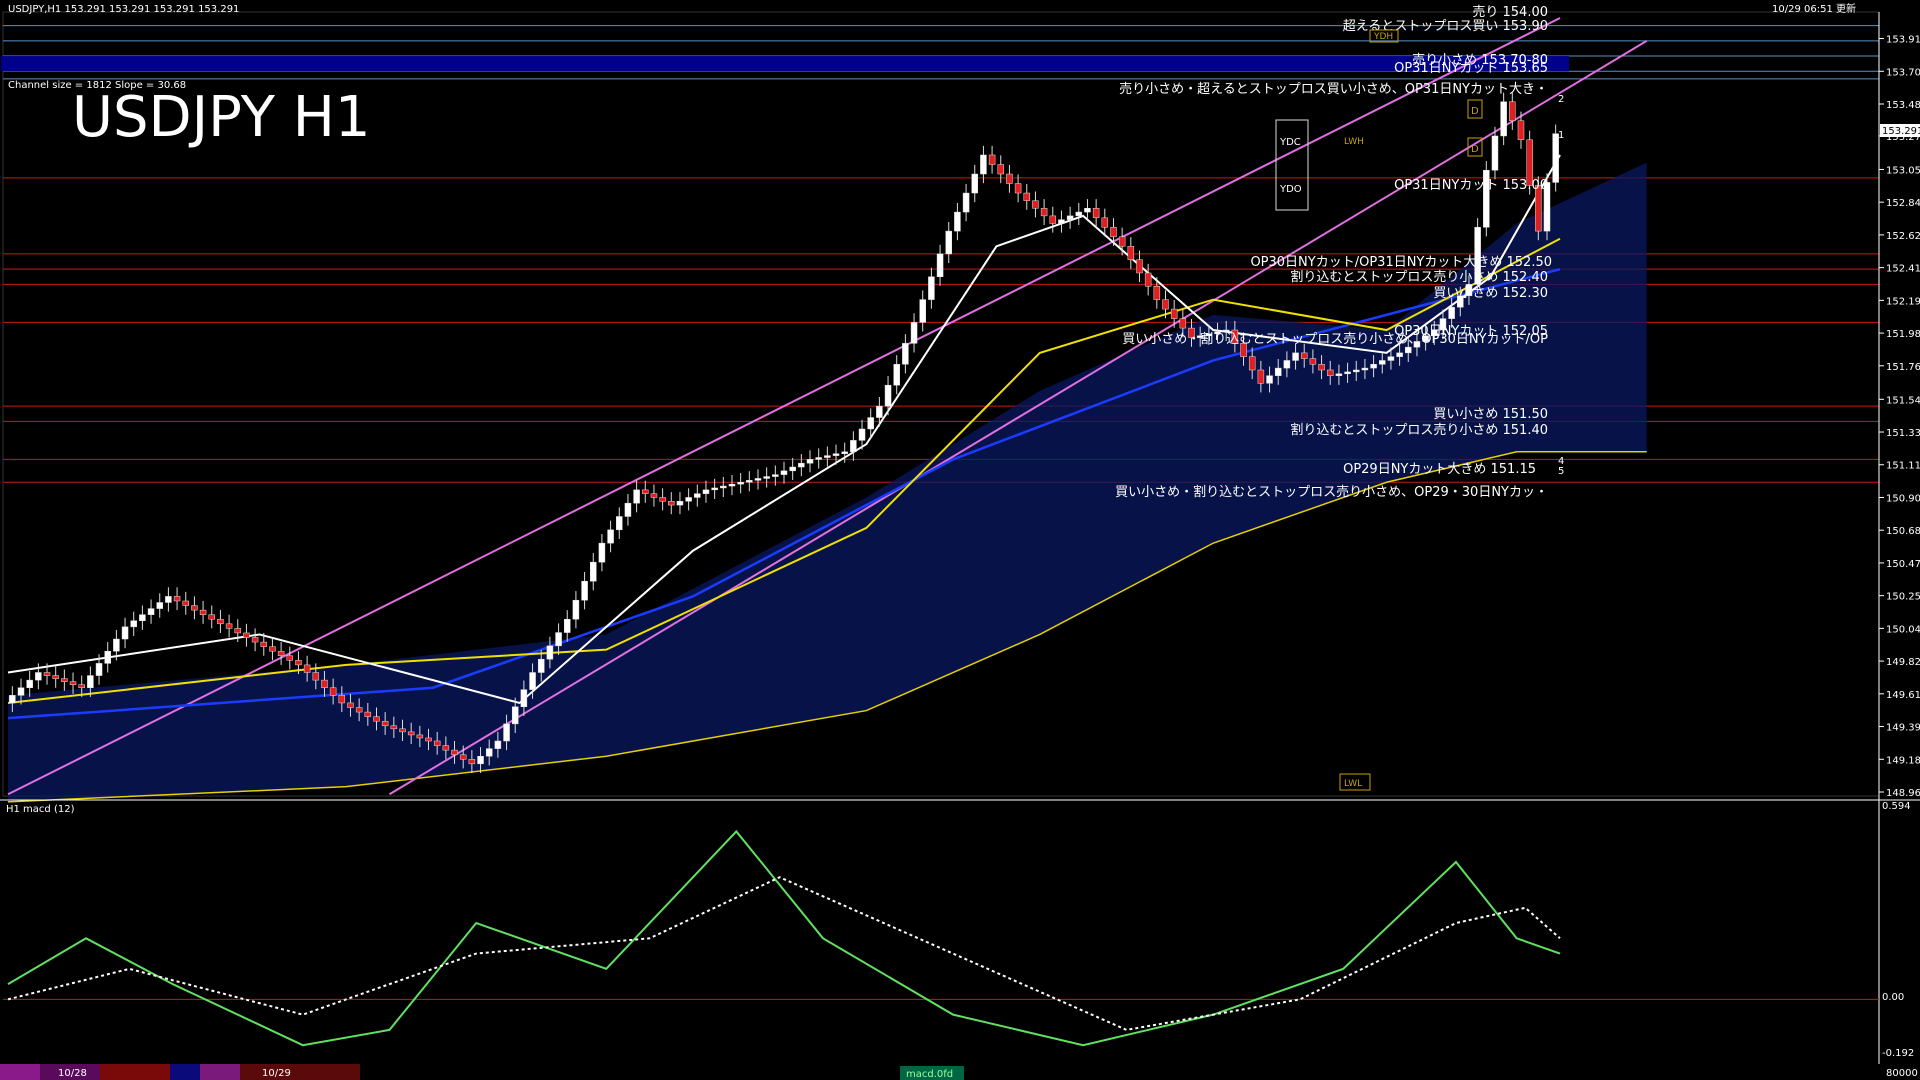 This screenshot has width=1920, height=1080. I want to click on price-tick-label: 150.685, so click(1903, 531).